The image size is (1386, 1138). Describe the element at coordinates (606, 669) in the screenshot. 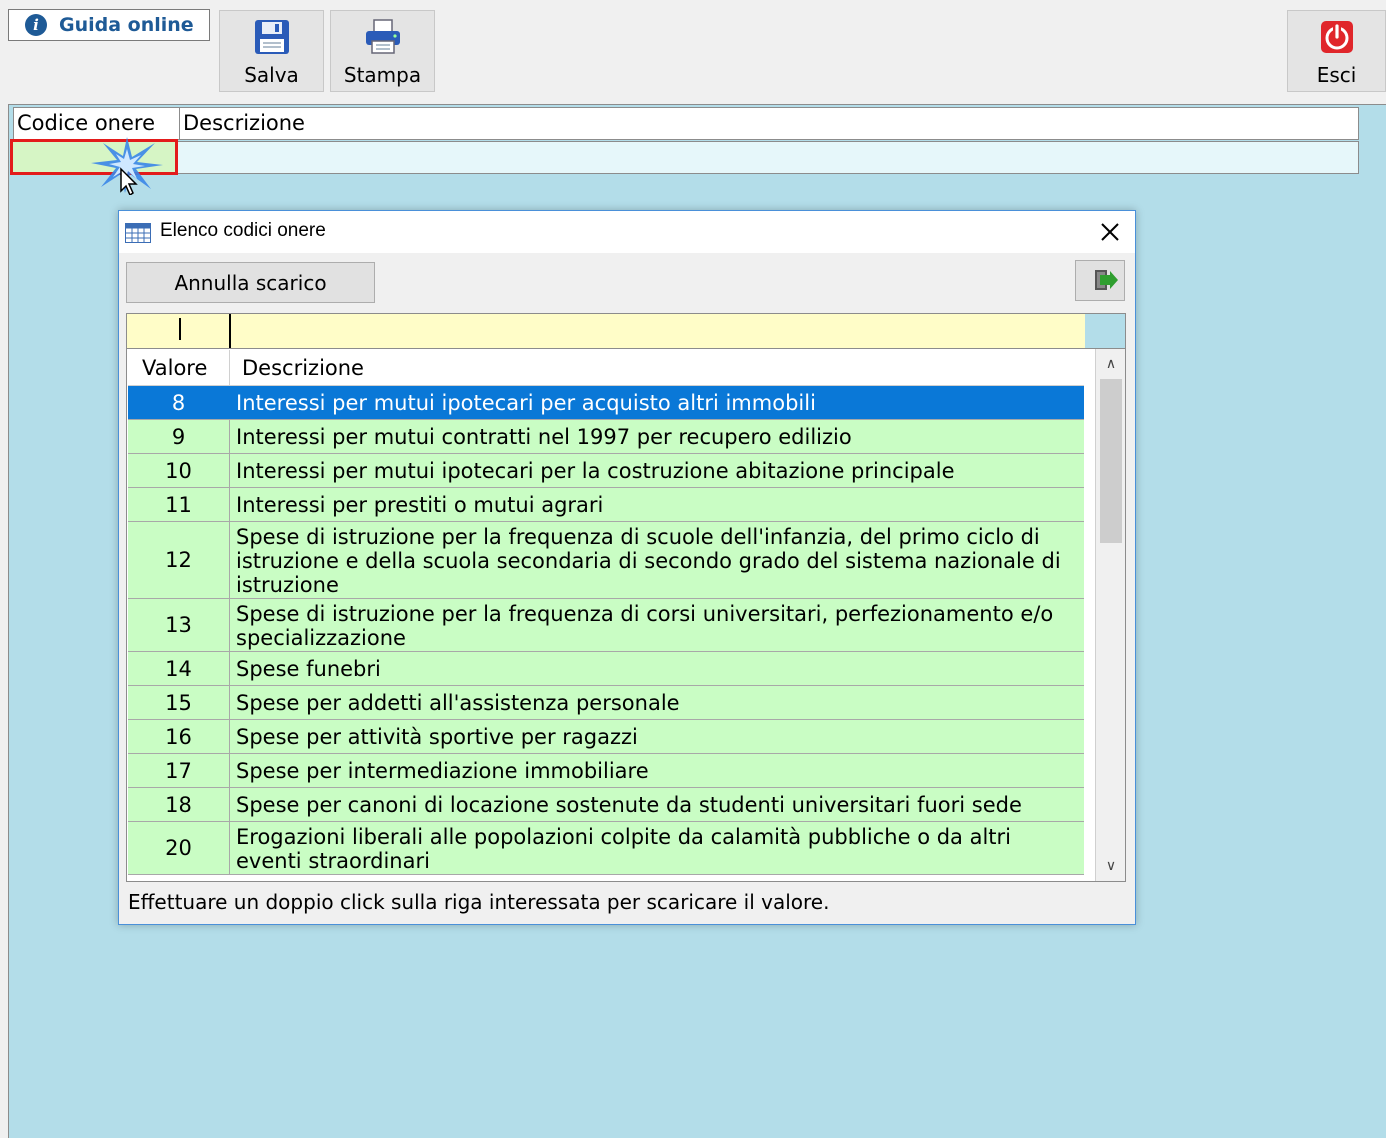

I see `table-row: 14 Spese funebri` at that location.